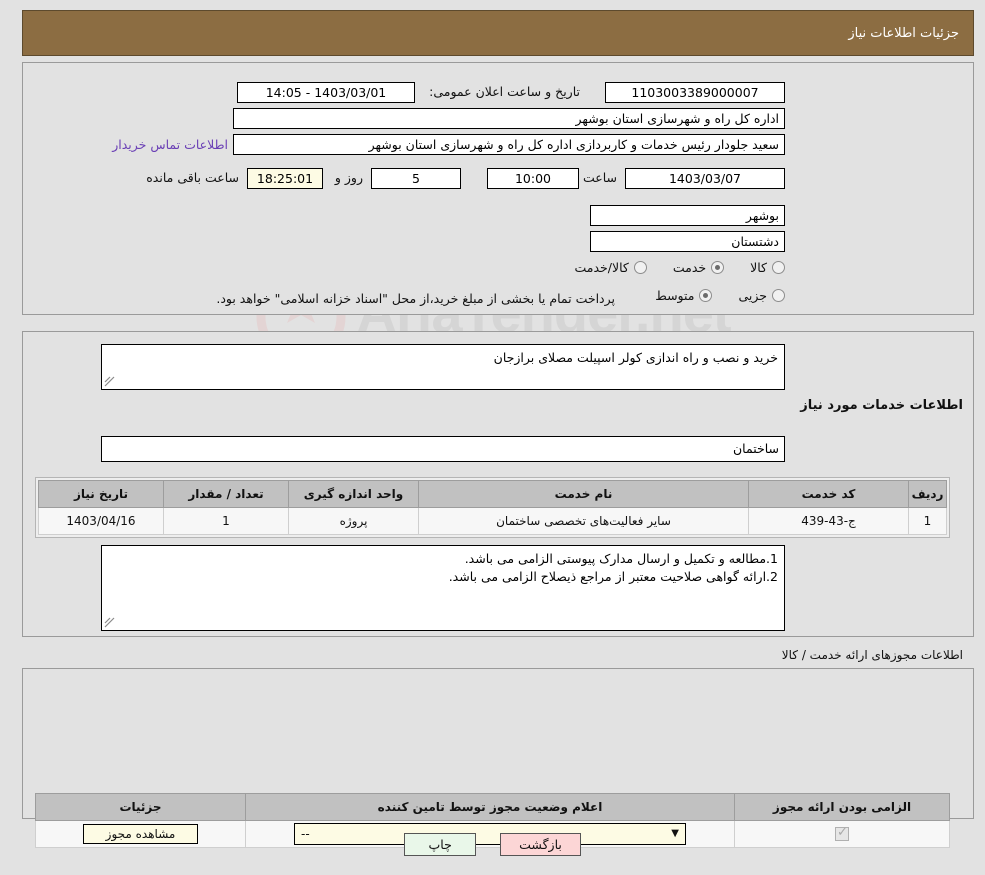 The width and height of the screenshot is (985, 875). Describe the element at coordinates (101, 521) in the screenshot. I see `cell-need-date: 1403/04/16` at that location.